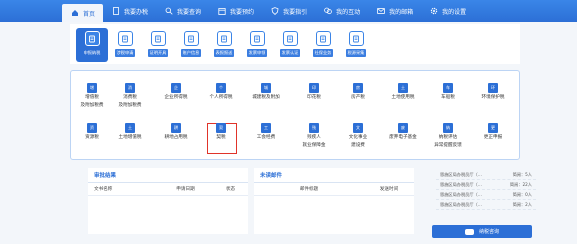 This screenshot has height=244, width=577. I want to click on tax-type-item: 房房产税, so click(358, 93).